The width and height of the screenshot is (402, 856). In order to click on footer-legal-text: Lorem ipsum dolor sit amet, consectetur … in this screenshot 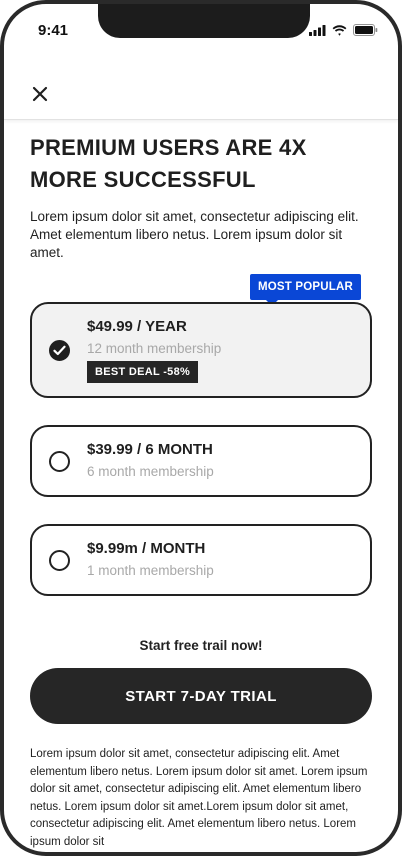, I will do `click(199, 798)`.